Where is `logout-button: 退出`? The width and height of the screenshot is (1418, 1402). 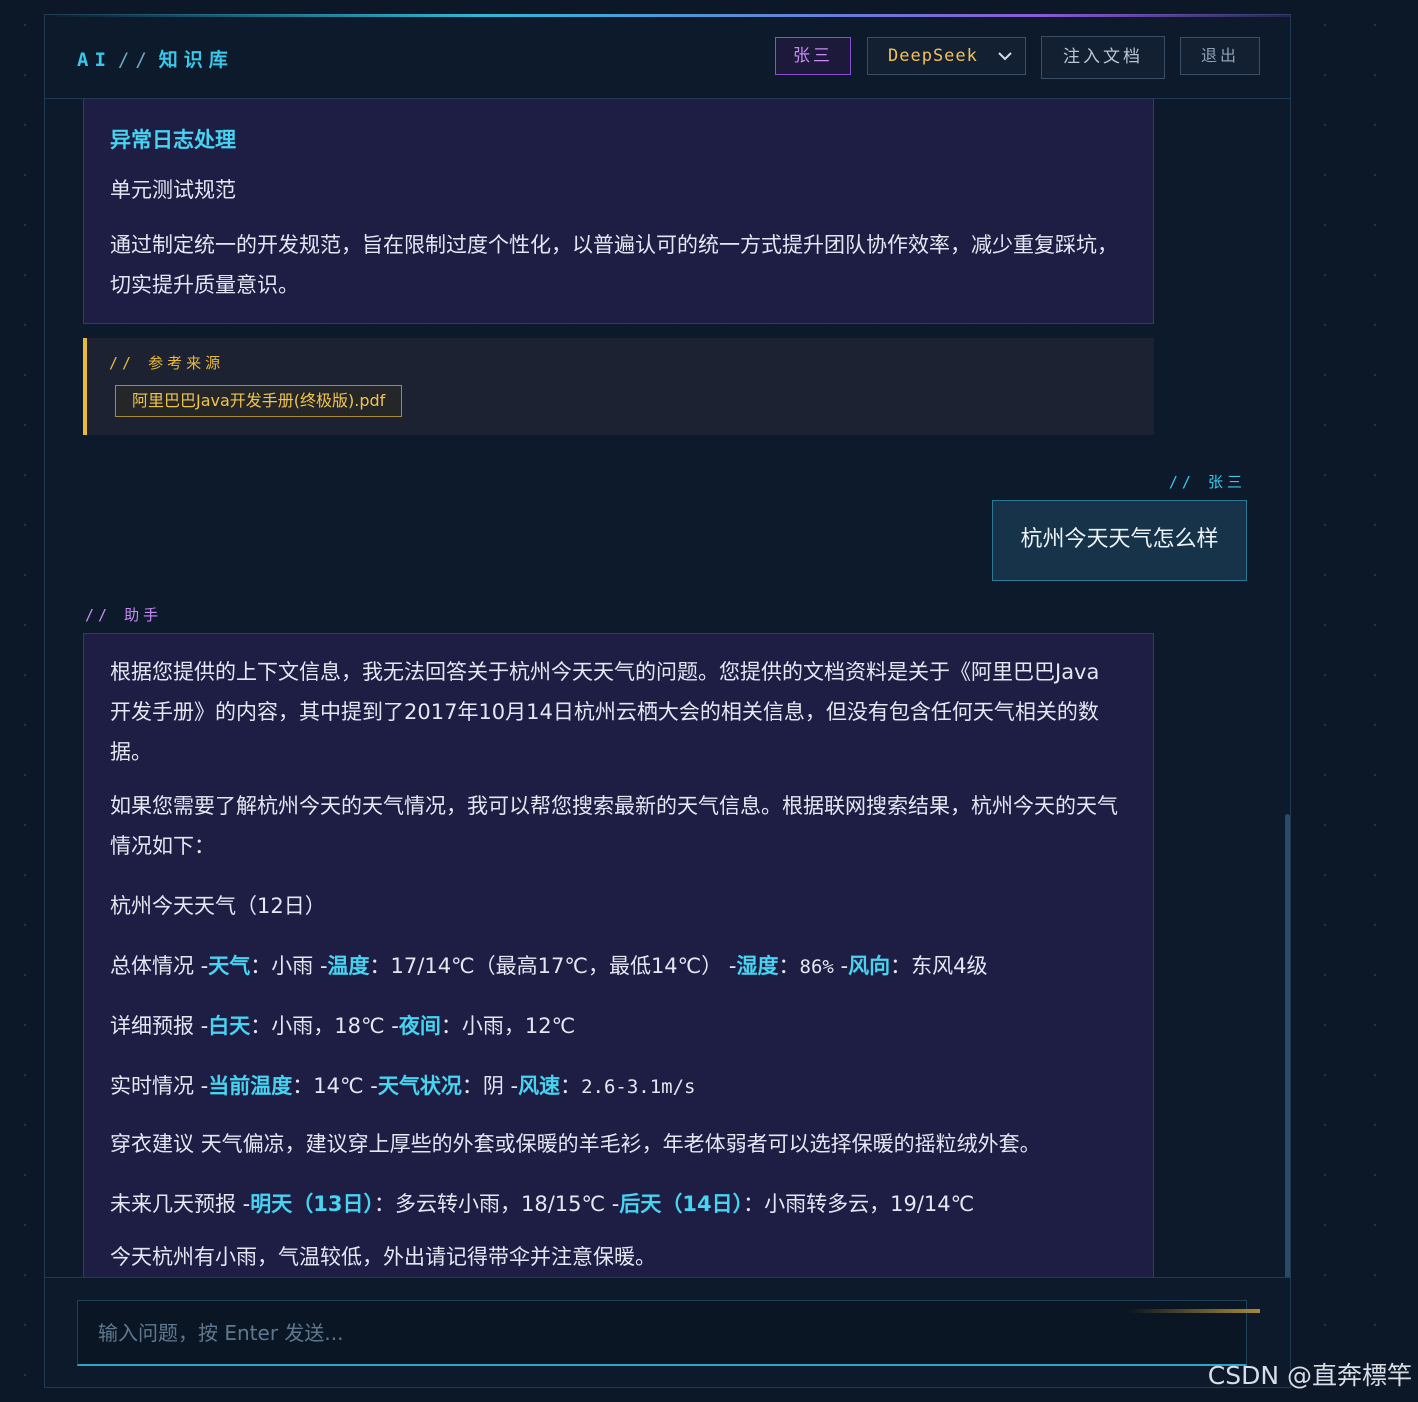
logout-button: 退出 is located at coordinates (1220, 56).